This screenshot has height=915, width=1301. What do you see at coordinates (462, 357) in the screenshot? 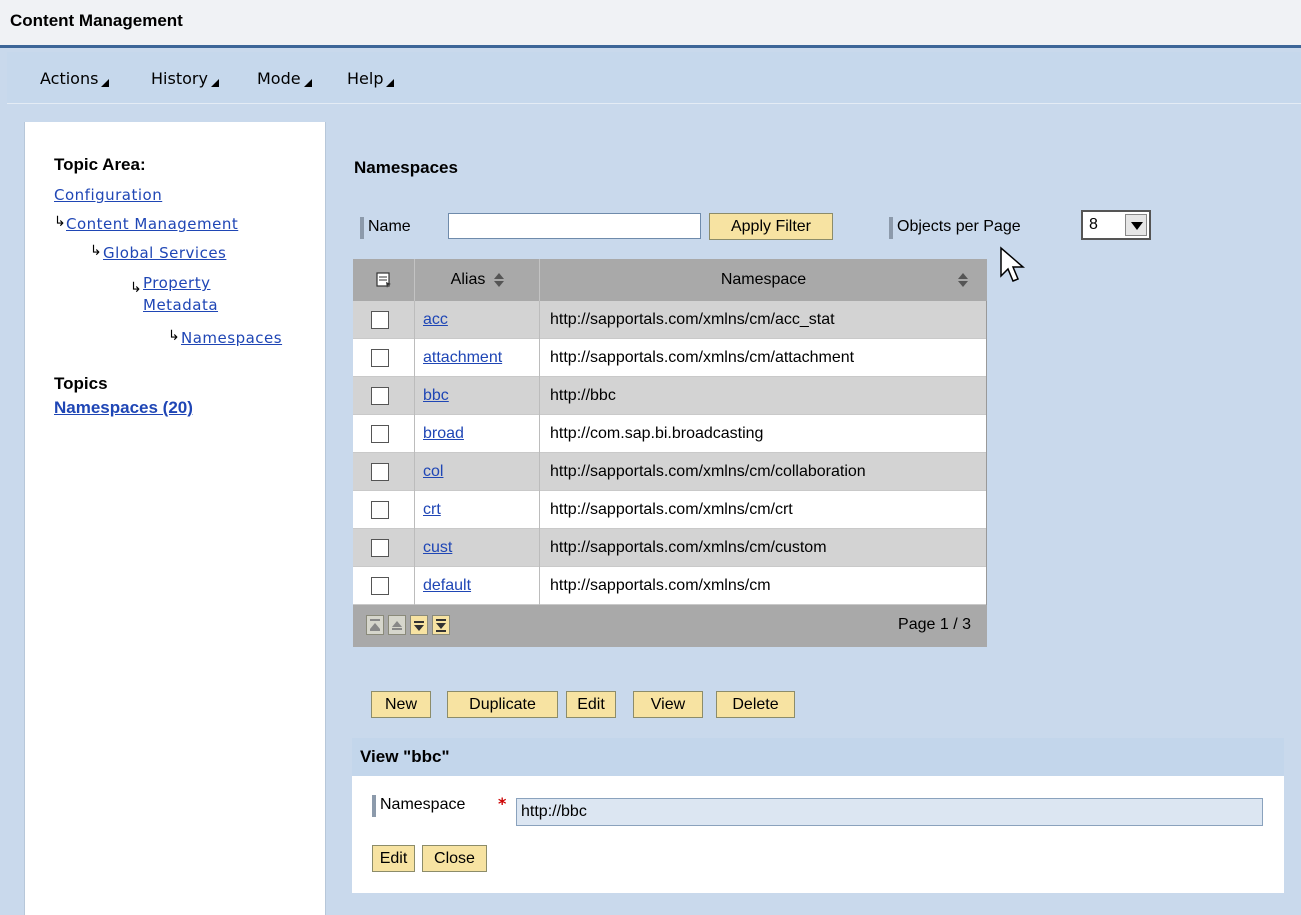
I see `alias-link: attachment` at bounding box center [462, 357].